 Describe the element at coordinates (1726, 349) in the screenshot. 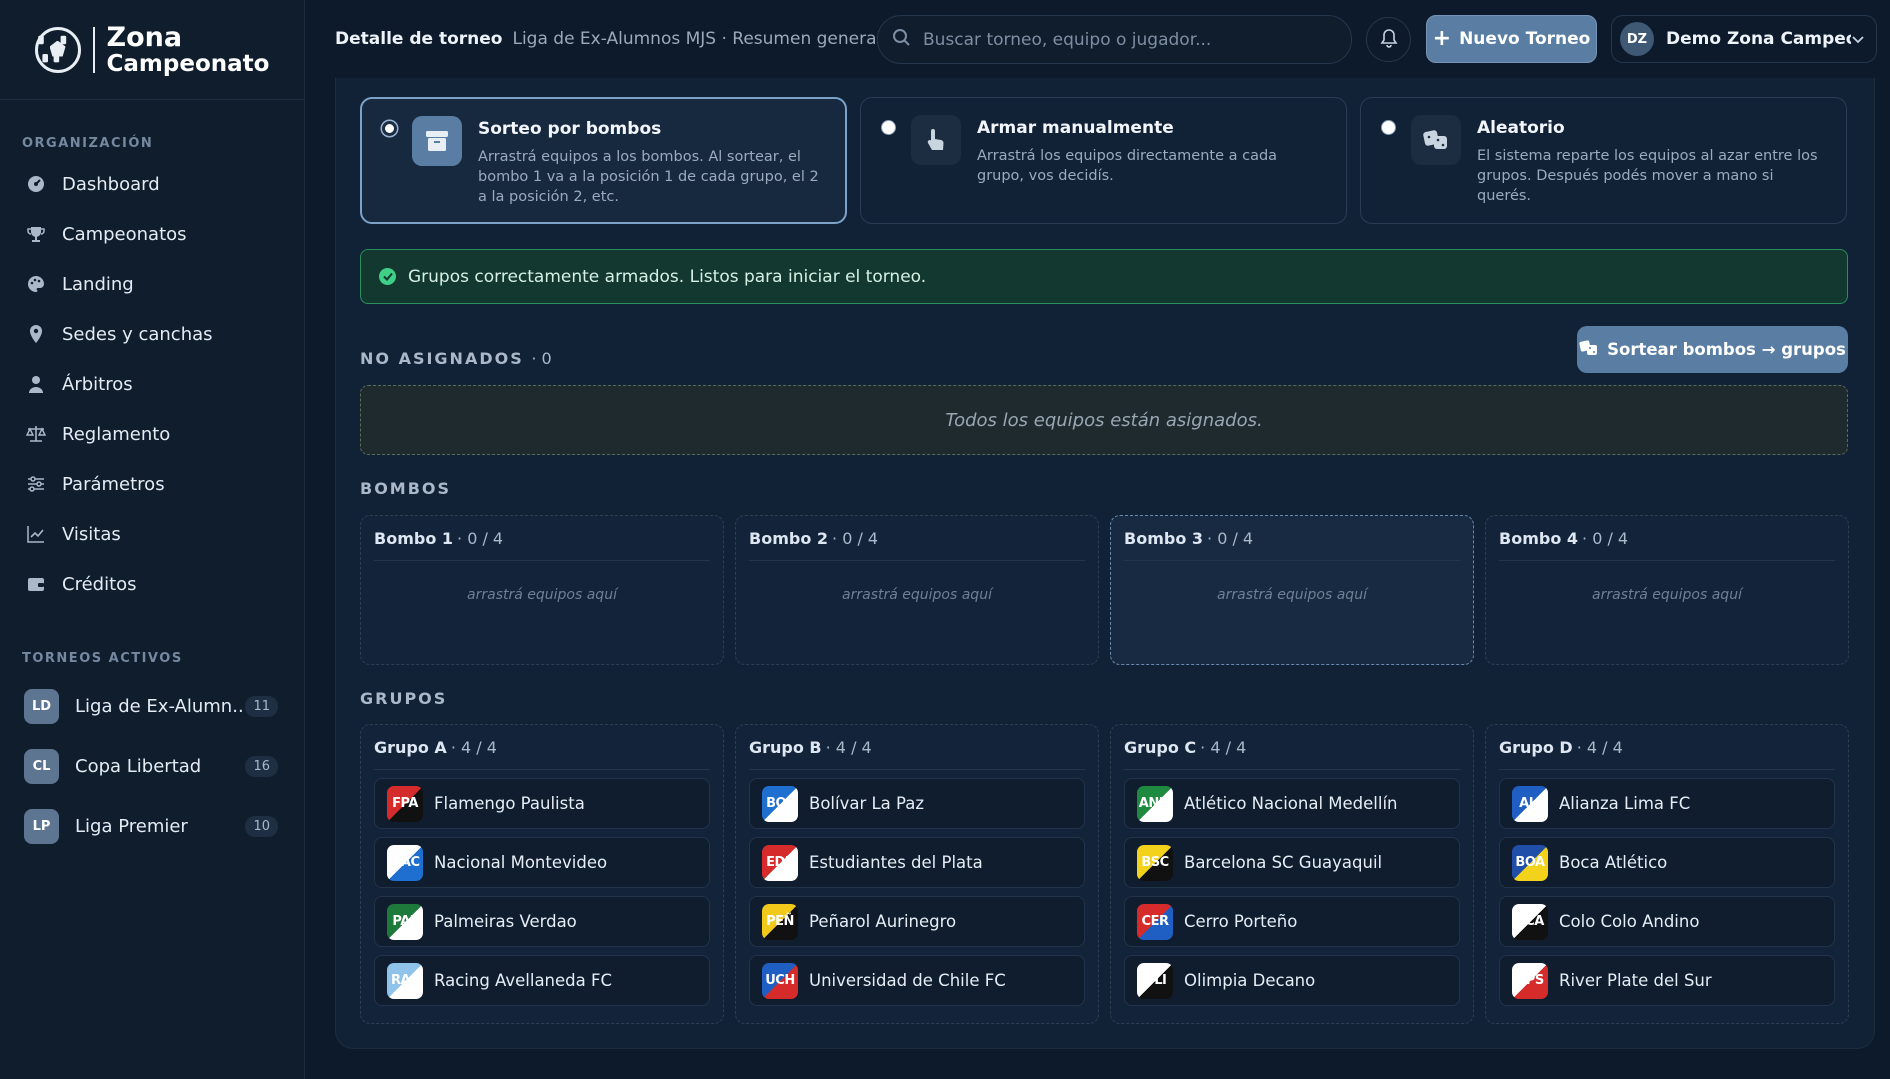

I see `draw-pots-label: Sortear bombos → grupos` at that location.